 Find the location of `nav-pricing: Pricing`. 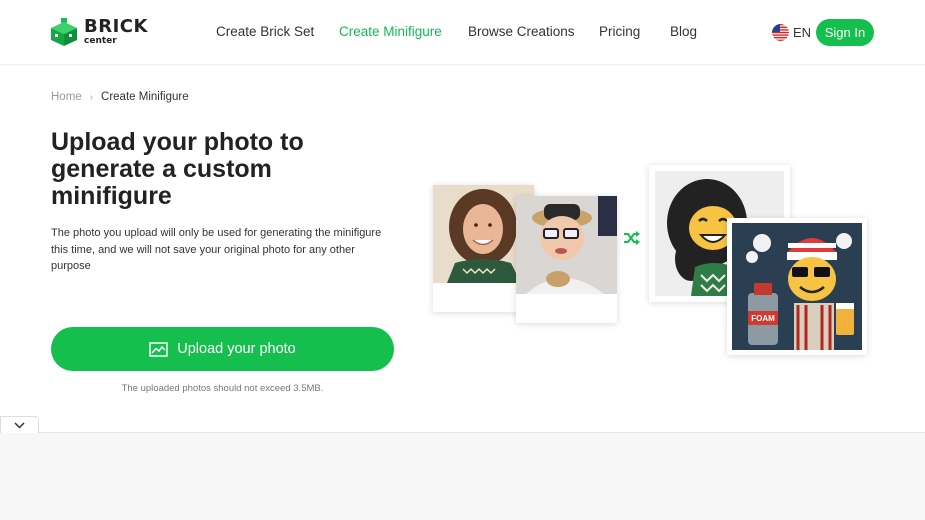

nav-pricing: Pricing is located at coordinates (619, 31).